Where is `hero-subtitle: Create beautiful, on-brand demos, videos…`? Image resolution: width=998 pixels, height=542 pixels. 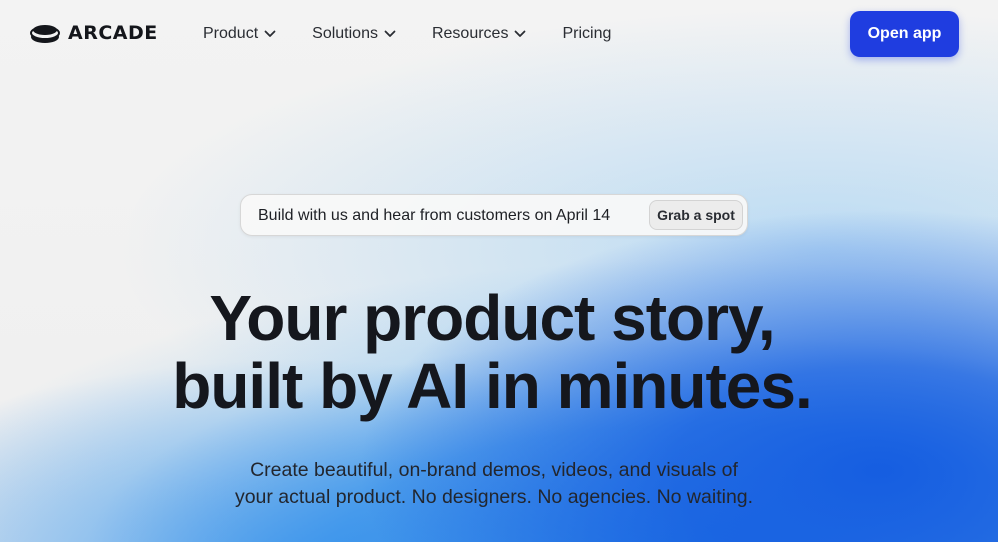 hero-subtitle: Create beautiful, on-brand demos, videos… is located at coordinates (494, 484).